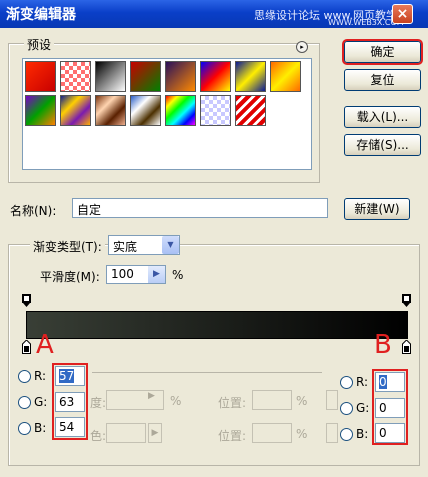  What do you see at coordinates (135, 400) in the screenshot?
I see `opacity-input` at bounding box center [135, 400].